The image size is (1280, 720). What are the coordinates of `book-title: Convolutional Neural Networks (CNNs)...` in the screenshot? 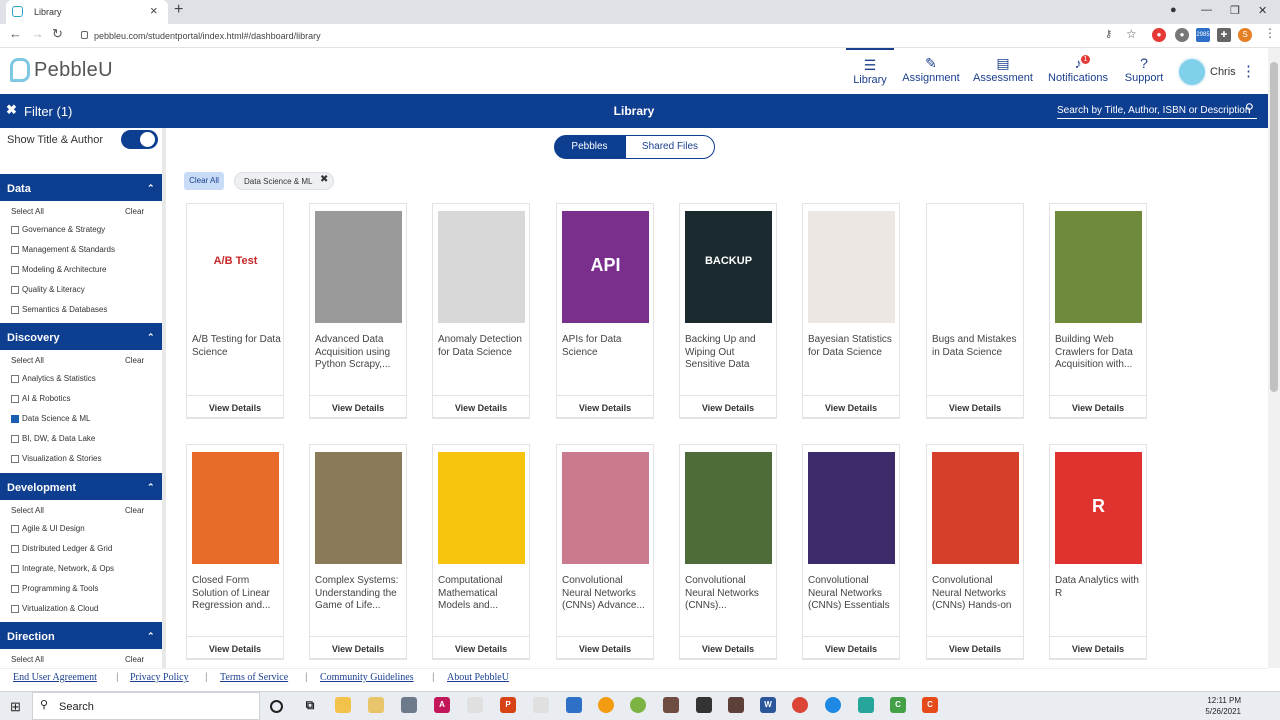 It's located at (730, 599).